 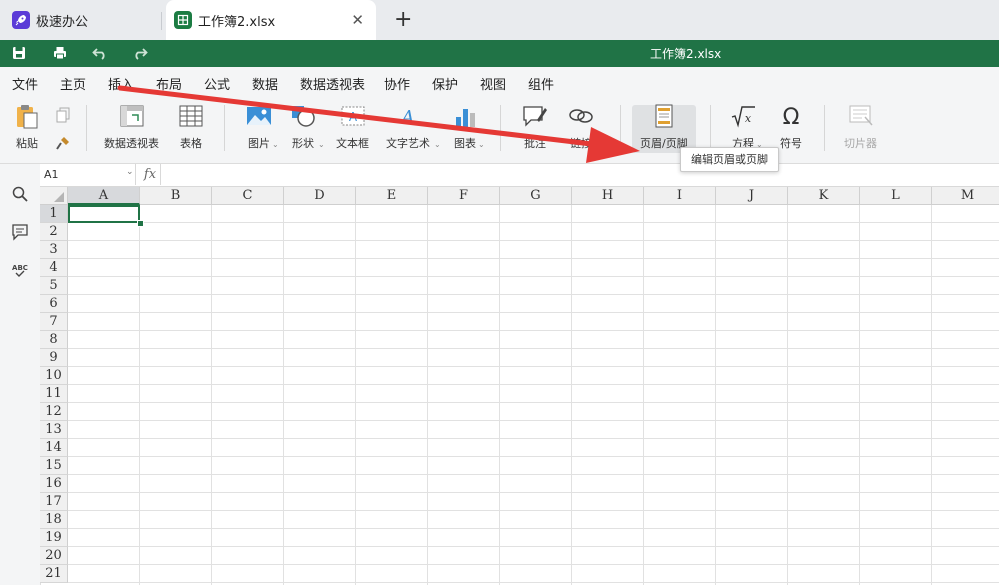 What do you see at coordinates (54, 484) in the screenshot?
I see `row-header-16: 16` at bounding box center [54, 484].